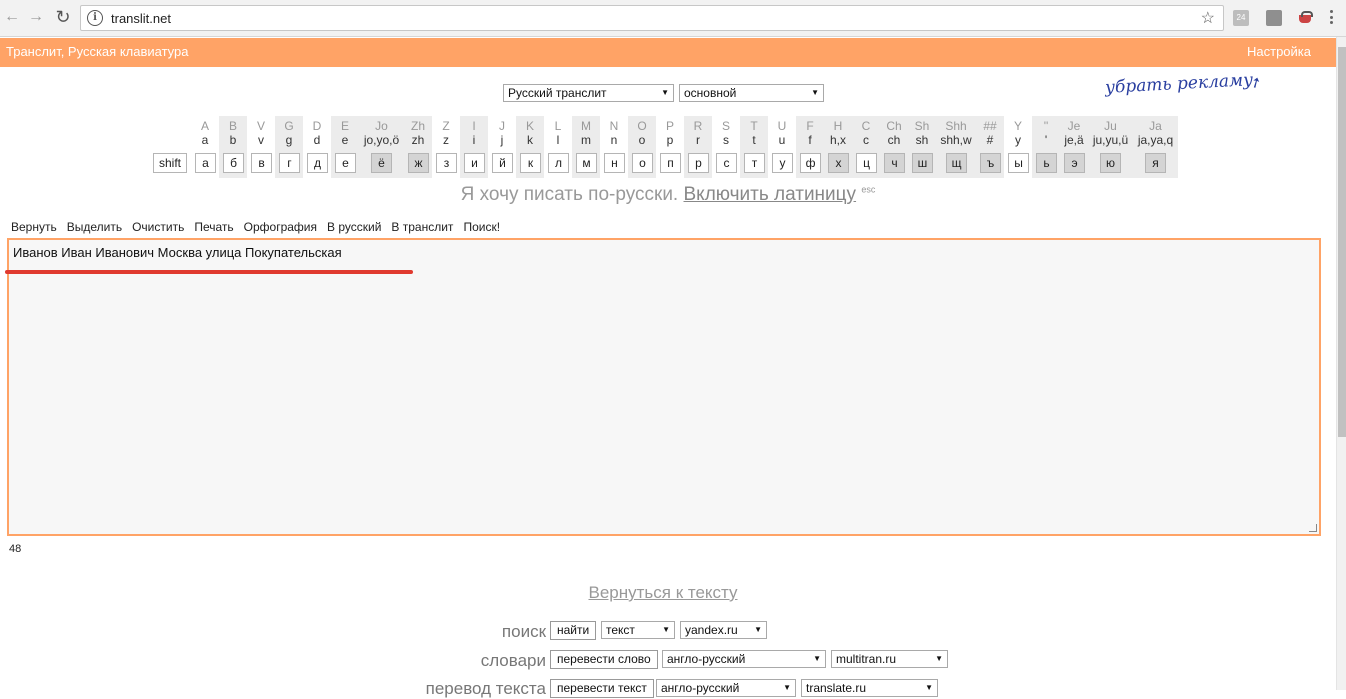 This screenshot has height=699, width=1346. I want to click on cyrillic-key: п, so click(670, 163).